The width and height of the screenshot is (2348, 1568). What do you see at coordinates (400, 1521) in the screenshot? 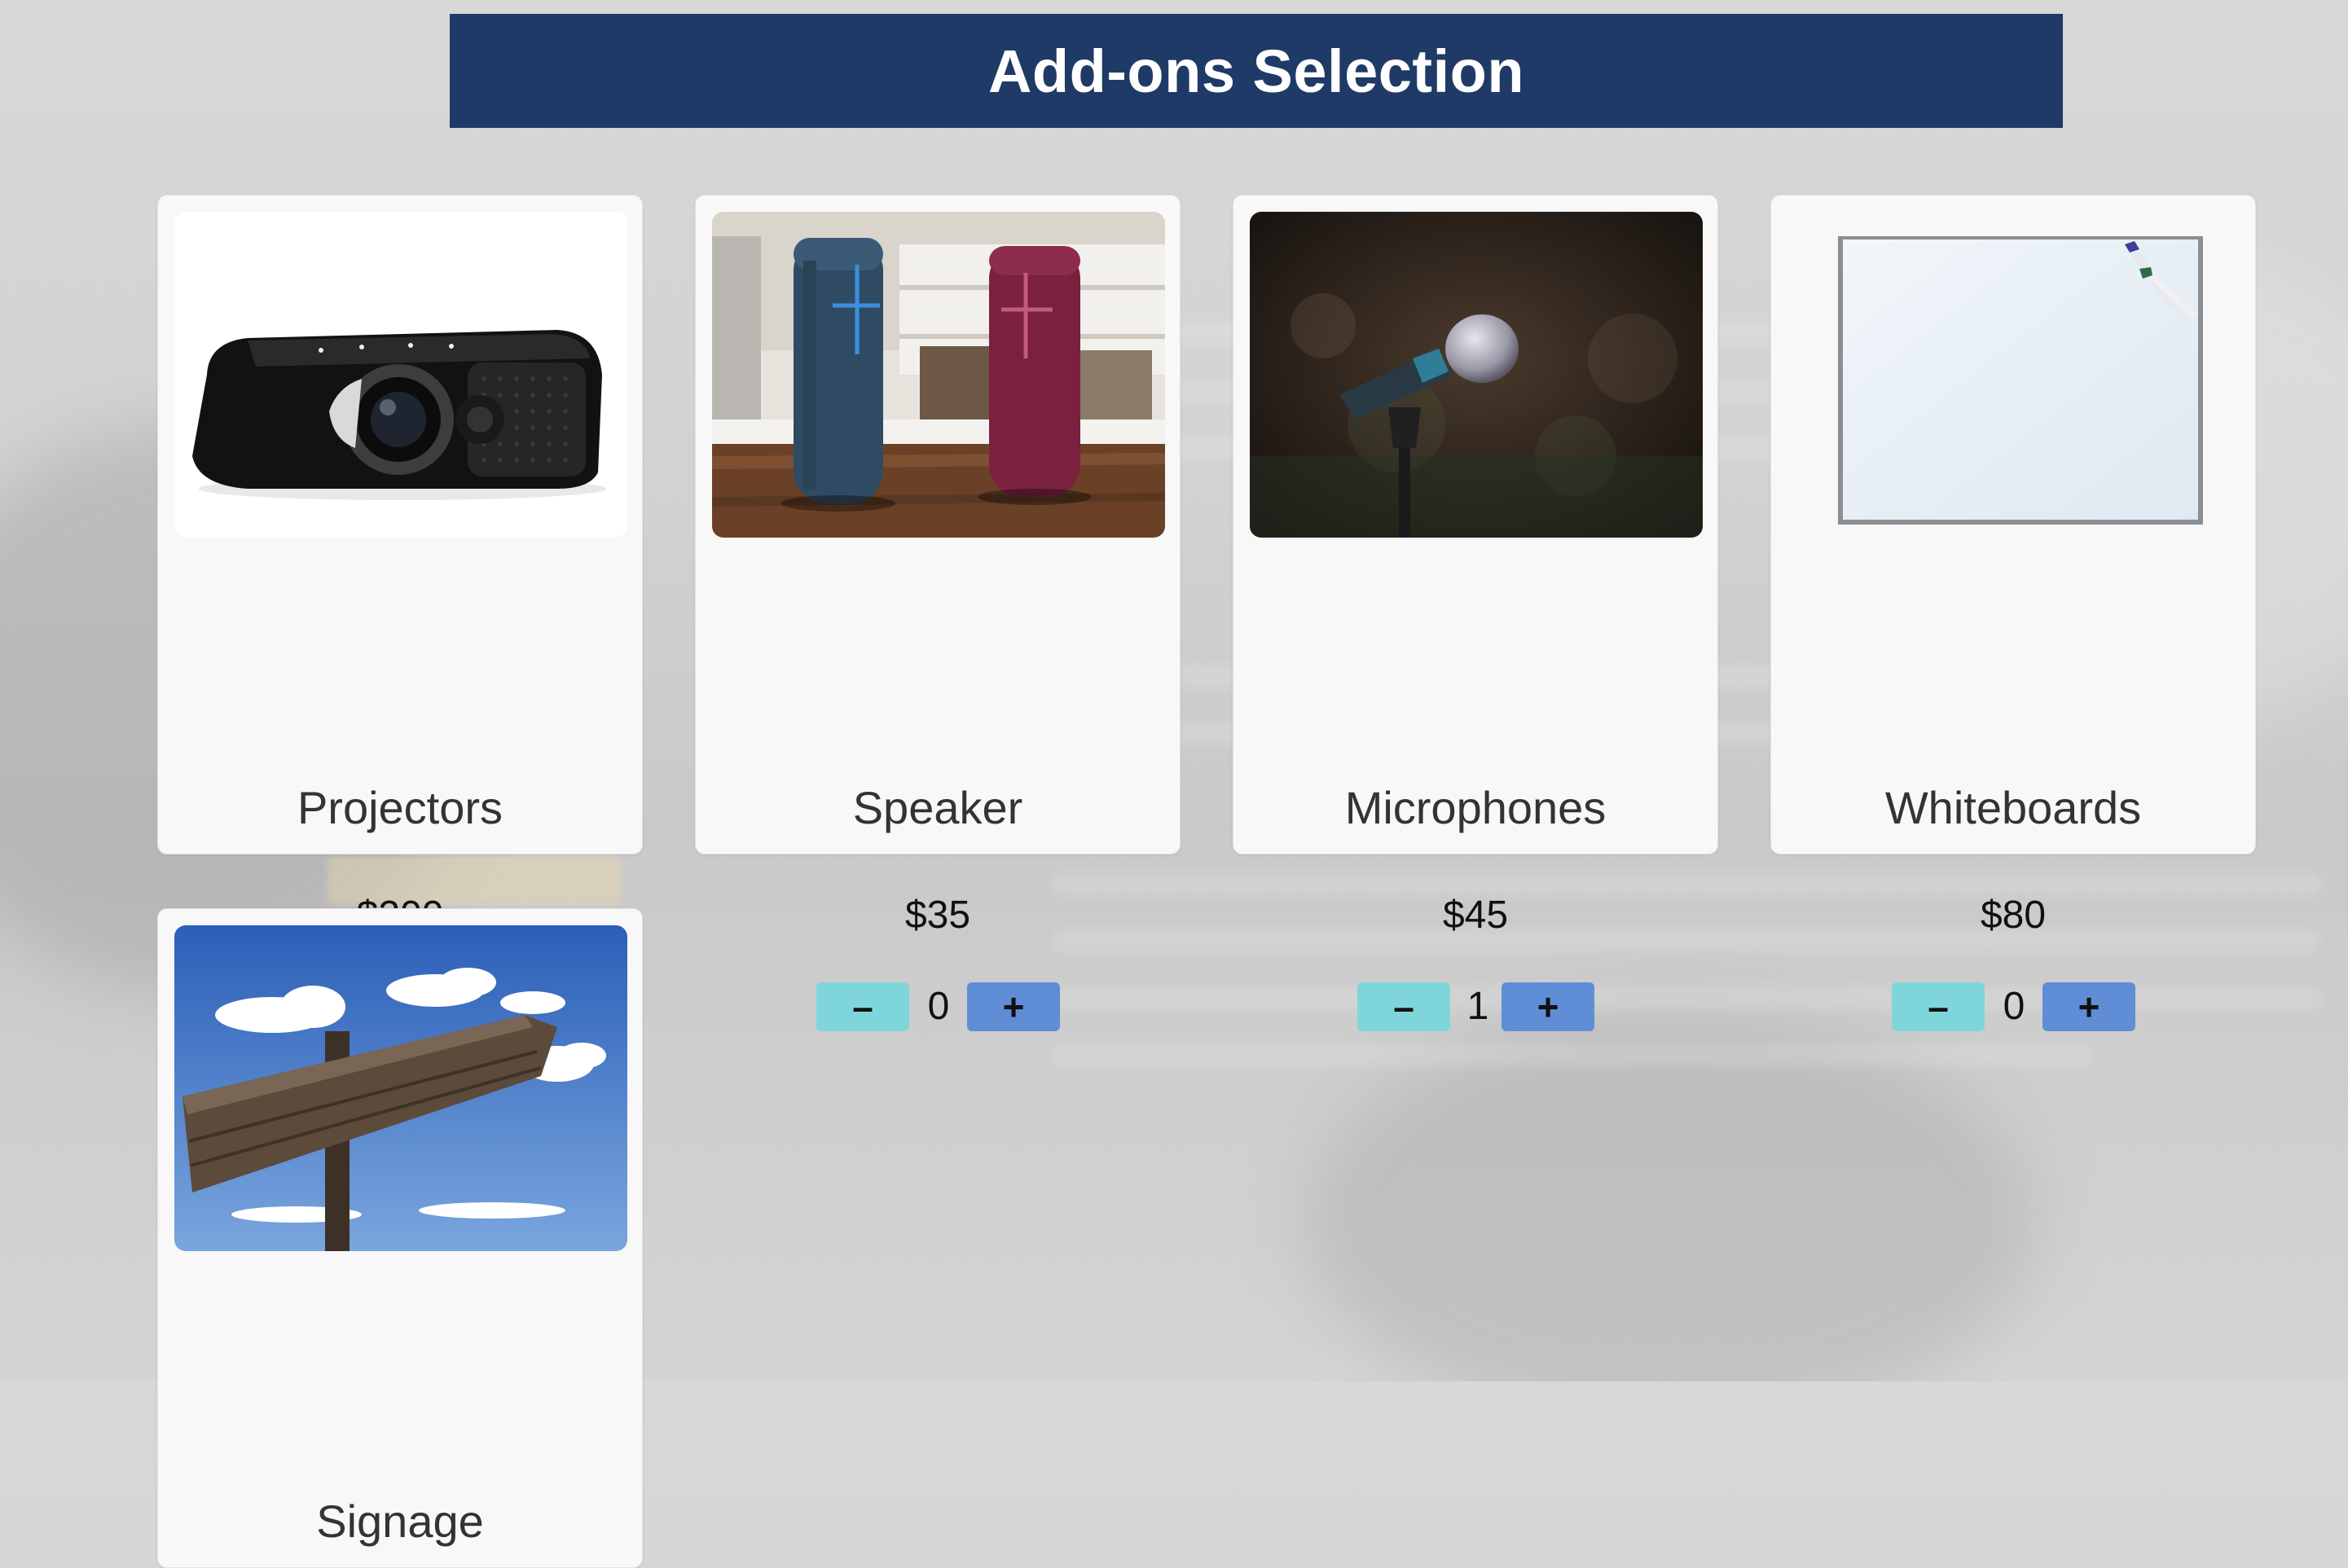
I see `addon-name: Signage` at bounding box center [400, 1521].